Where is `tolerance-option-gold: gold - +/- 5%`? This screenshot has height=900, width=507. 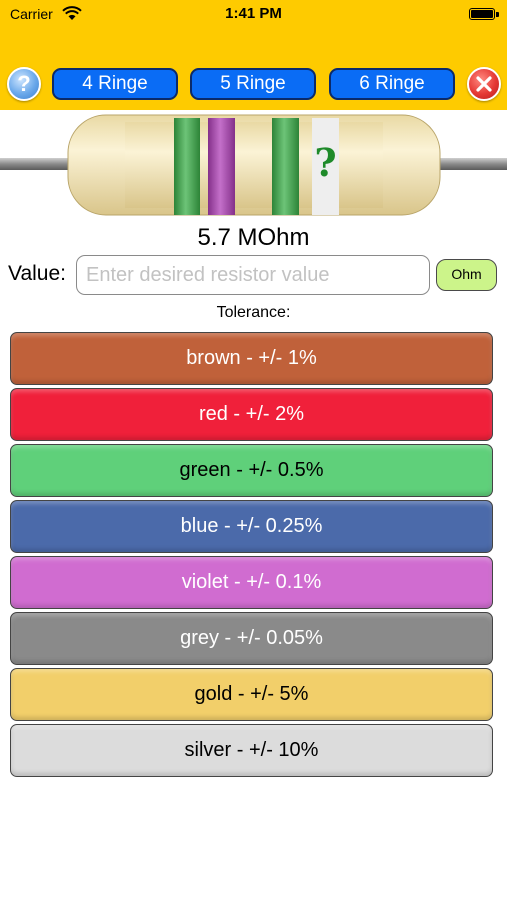 tolerance-option-gold: gold - +/- 5% is located at coordinates (251, 694).